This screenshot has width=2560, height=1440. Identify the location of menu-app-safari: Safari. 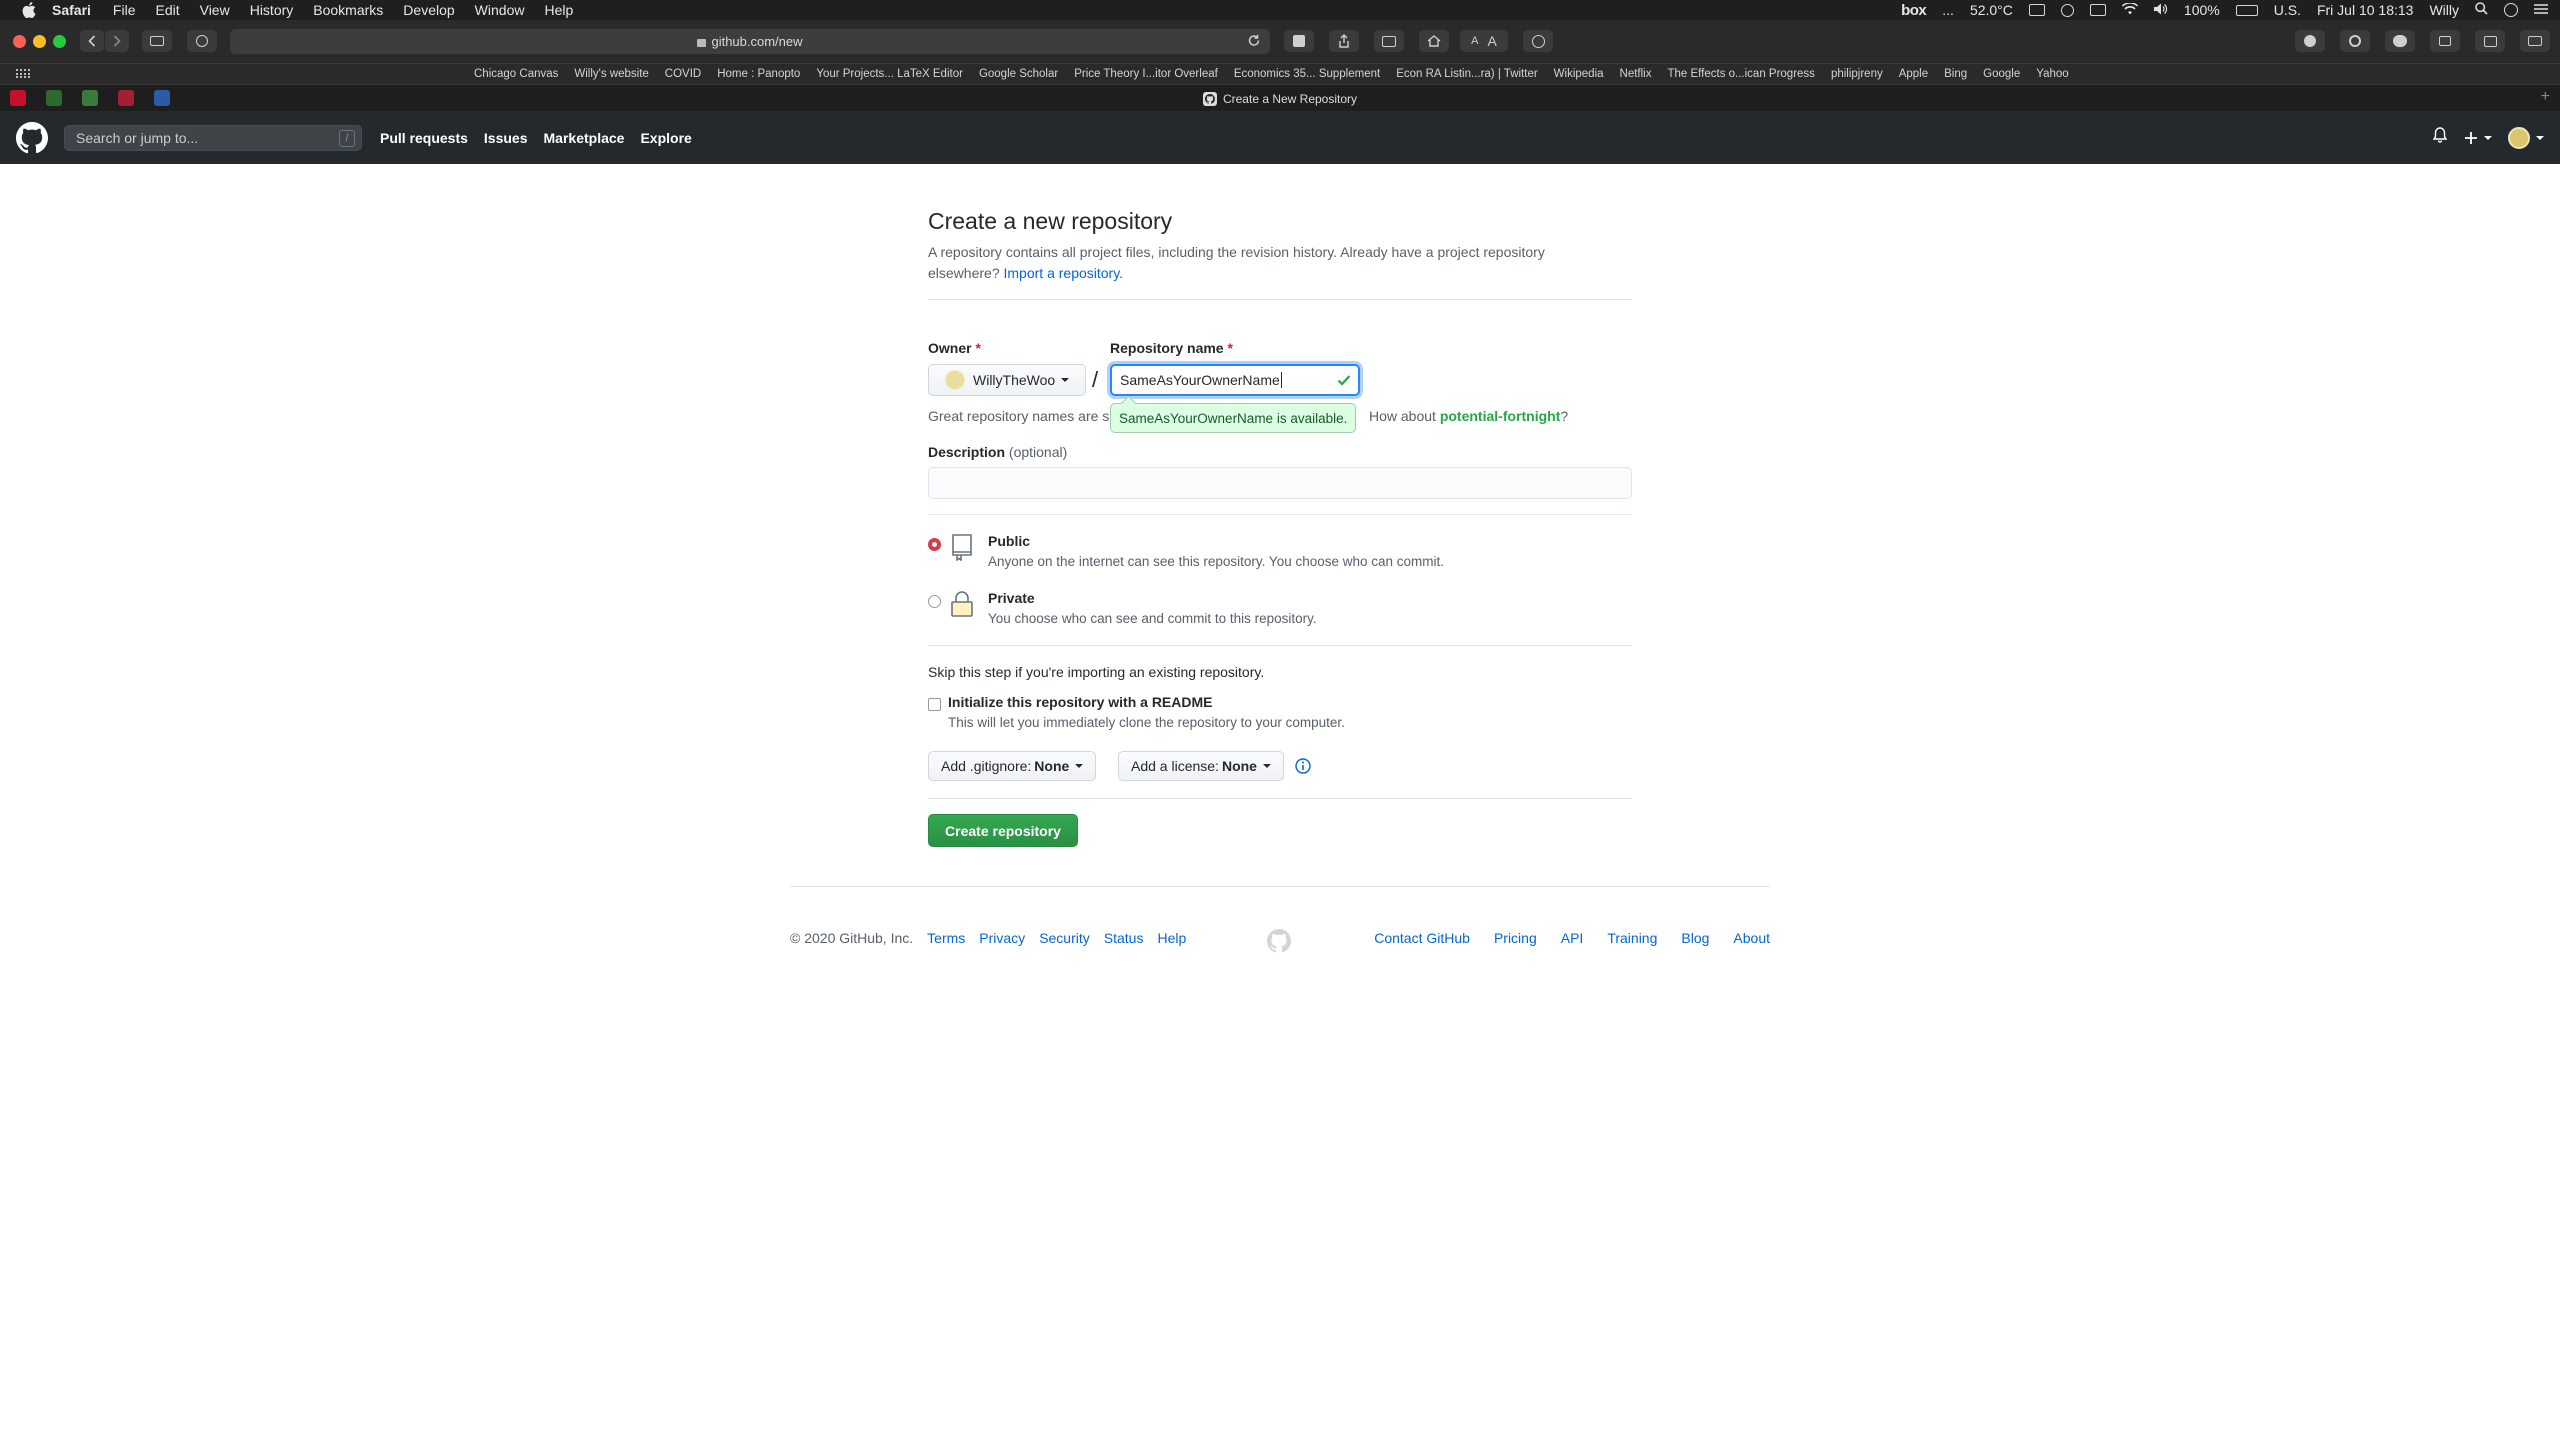
(71, 10).